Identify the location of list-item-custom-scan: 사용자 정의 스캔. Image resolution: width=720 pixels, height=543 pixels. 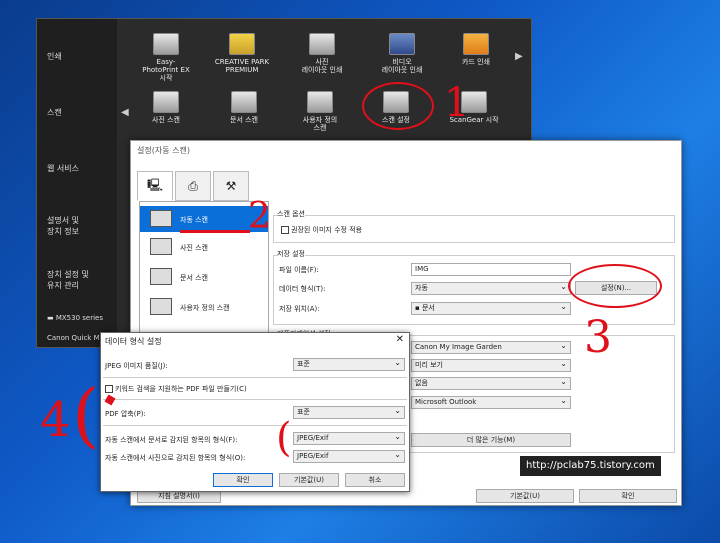
(204, 307).